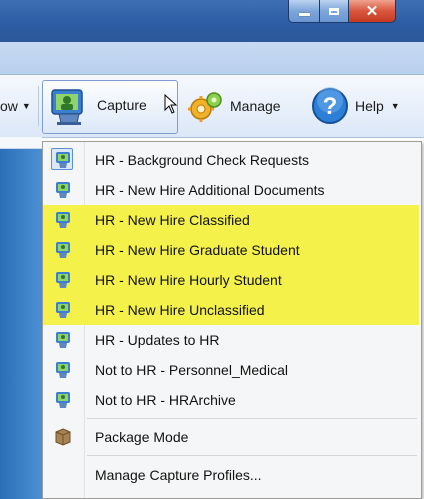 The image size is (424, 499). Describe the element at coordinates (232, 437) in the screenshot. I see `menu-item-package-mode: Package Mode` at that location.